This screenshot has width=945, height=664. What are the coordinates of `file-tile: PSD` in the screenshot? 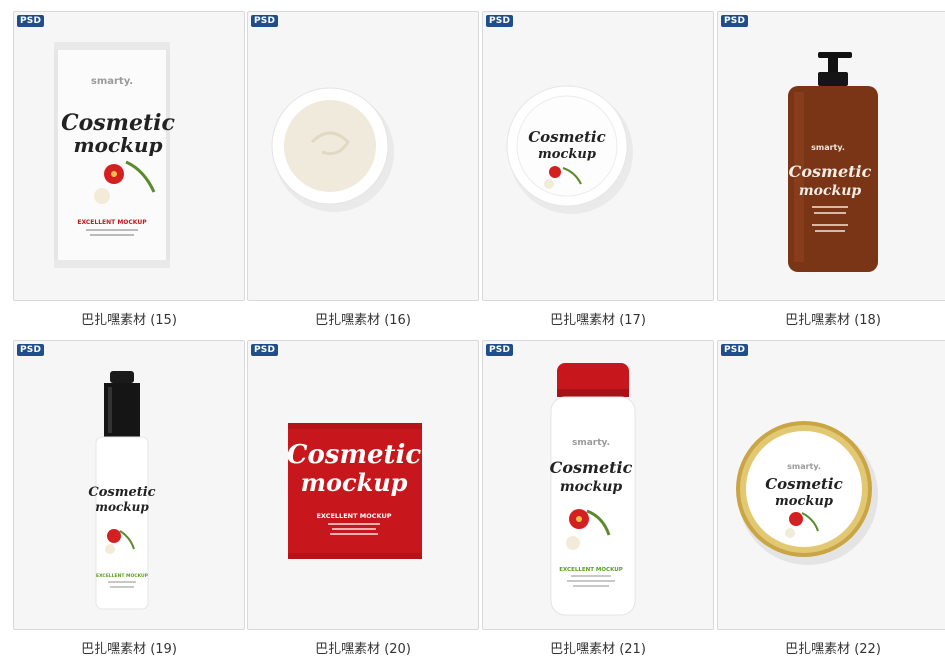 It's located at (363, 156).